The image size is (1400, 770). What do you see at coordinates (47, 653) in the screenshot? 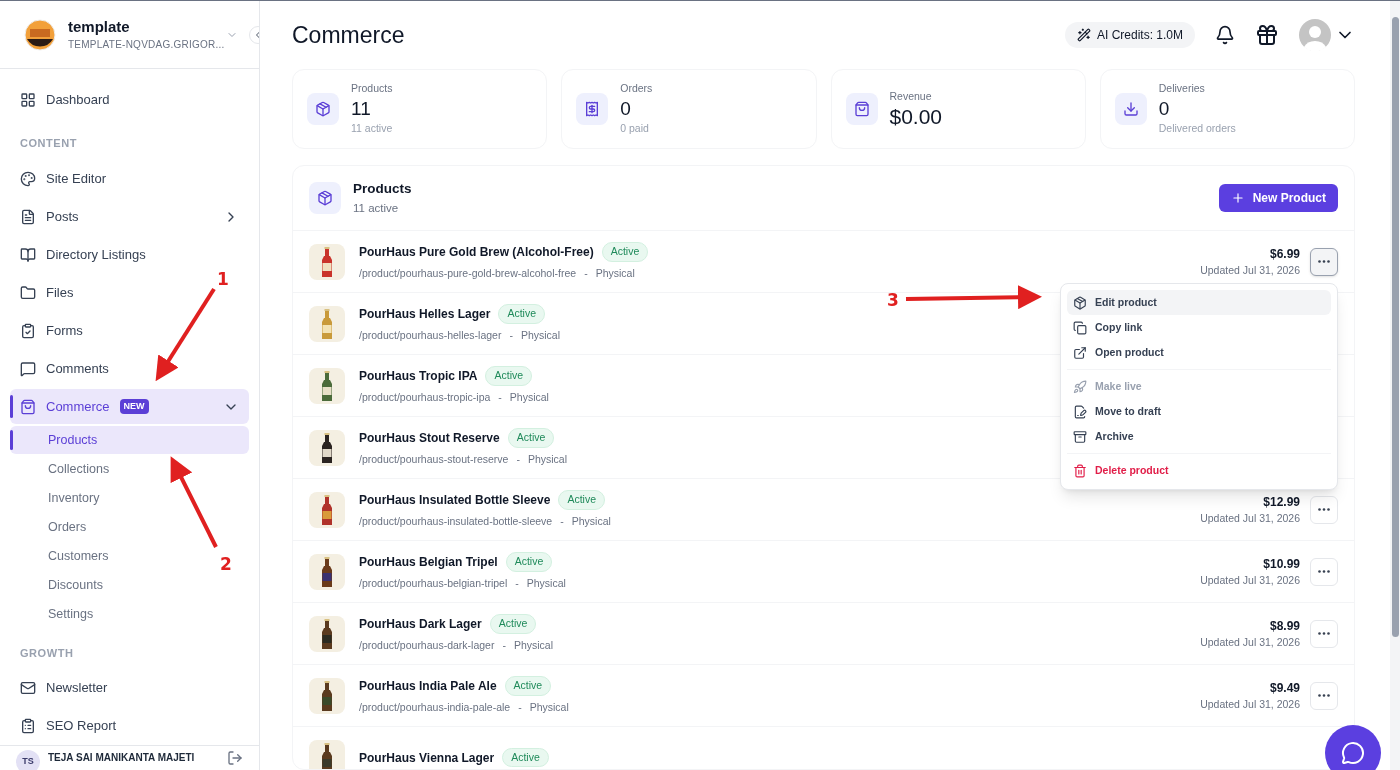
I see `section-heading: GROWTH` at bounding box center [47, 653].